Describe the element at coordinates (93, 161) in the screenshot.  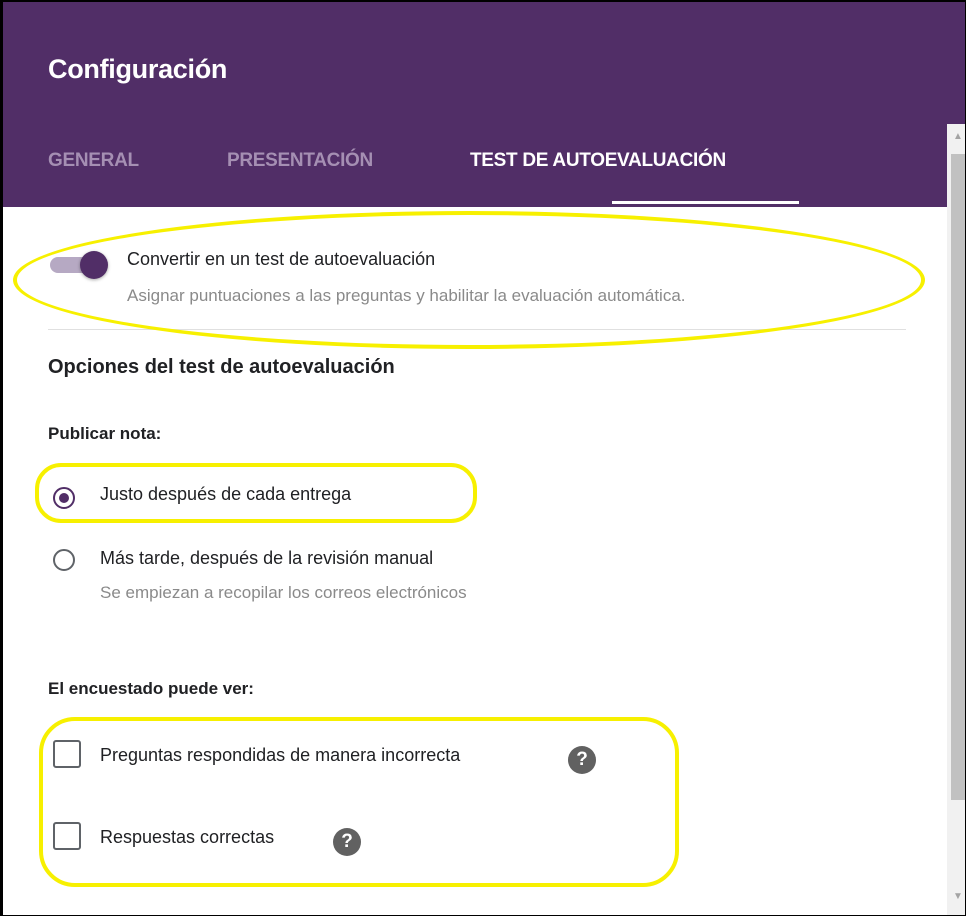
I see `tab-general: GENERAL` at that location.